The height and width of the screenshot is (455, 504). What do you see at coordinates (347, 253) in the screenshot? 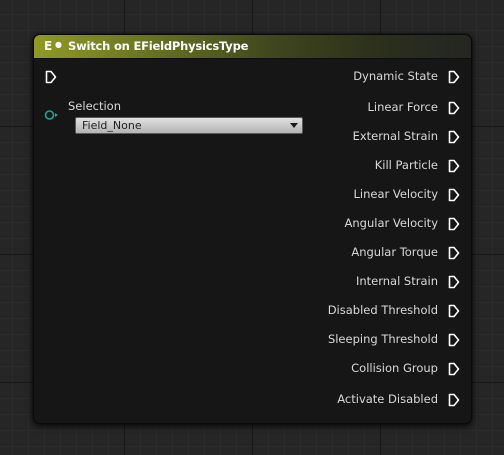
I see `output-row-angular-torque: Angular Torque` at bounding box center [347, 253].